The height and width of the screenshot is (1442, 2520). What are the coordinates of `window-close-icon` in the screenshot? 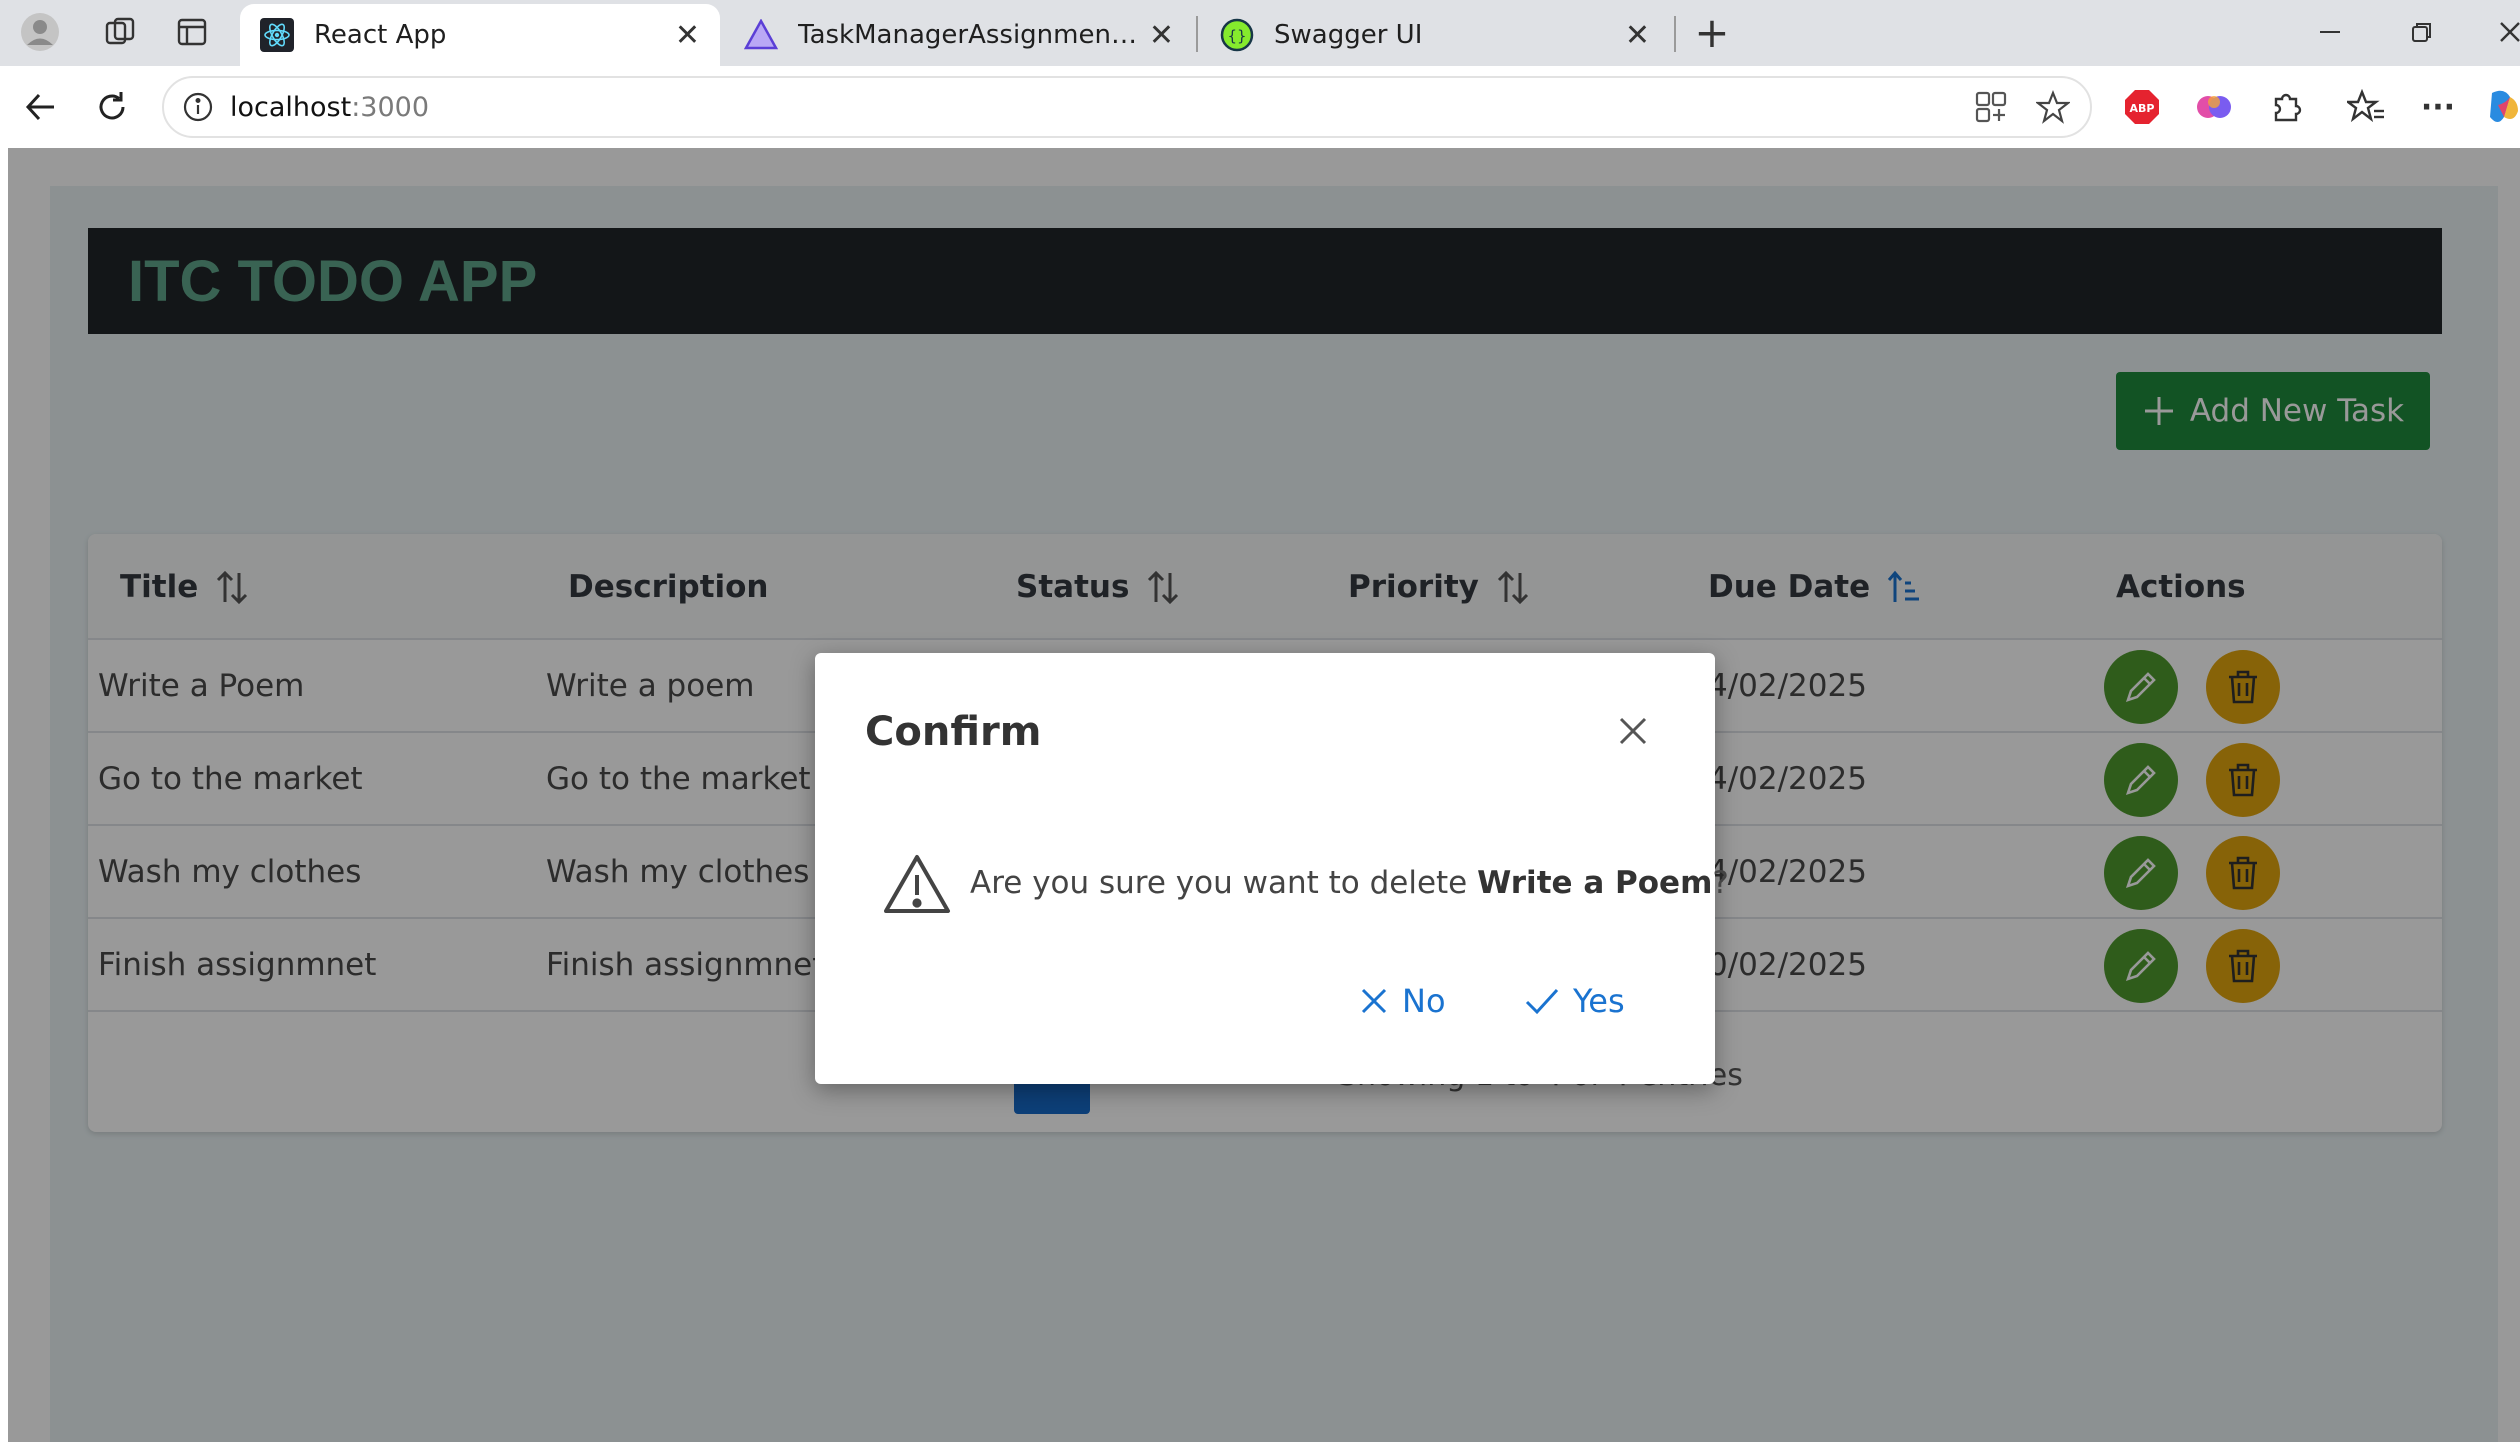 It's located at (2502, 32).